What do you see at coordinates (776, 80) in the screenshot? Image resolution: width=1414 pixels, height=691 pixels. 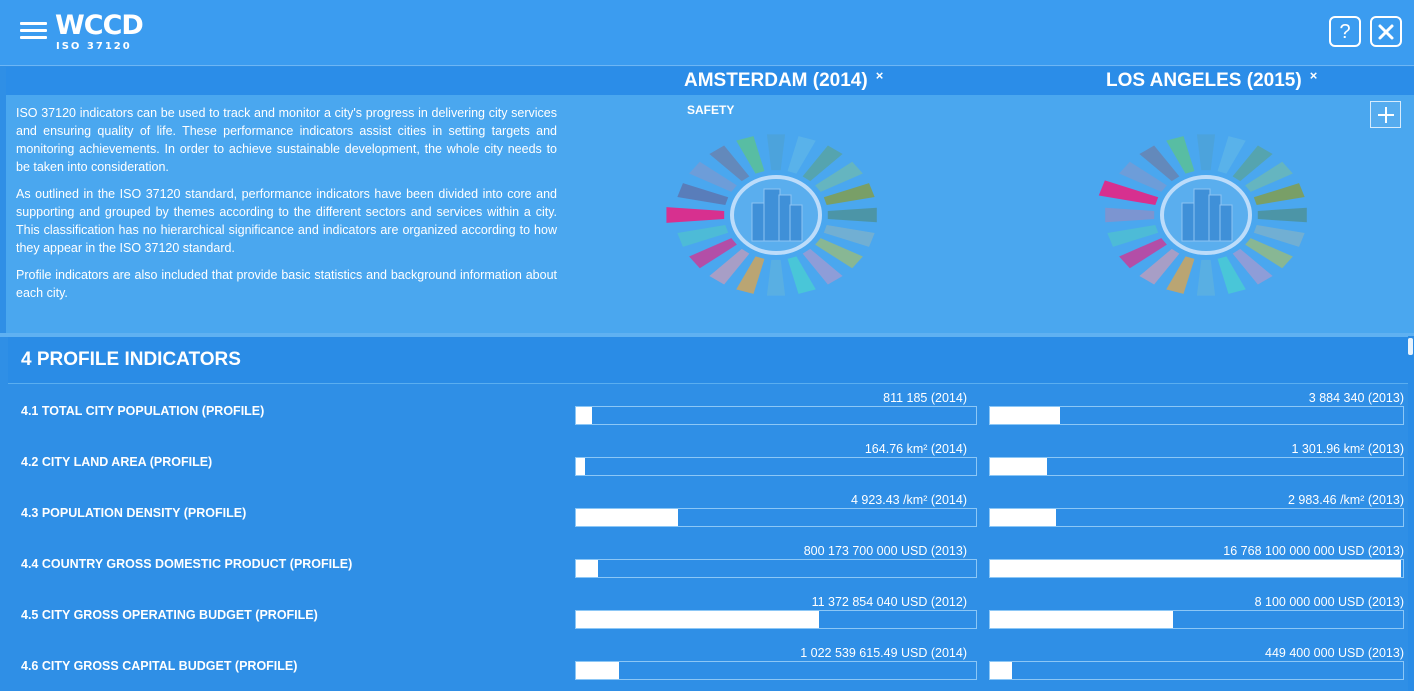 I see `city-name: AMSTERDAM (2014)` at bounding box center [776, 80].